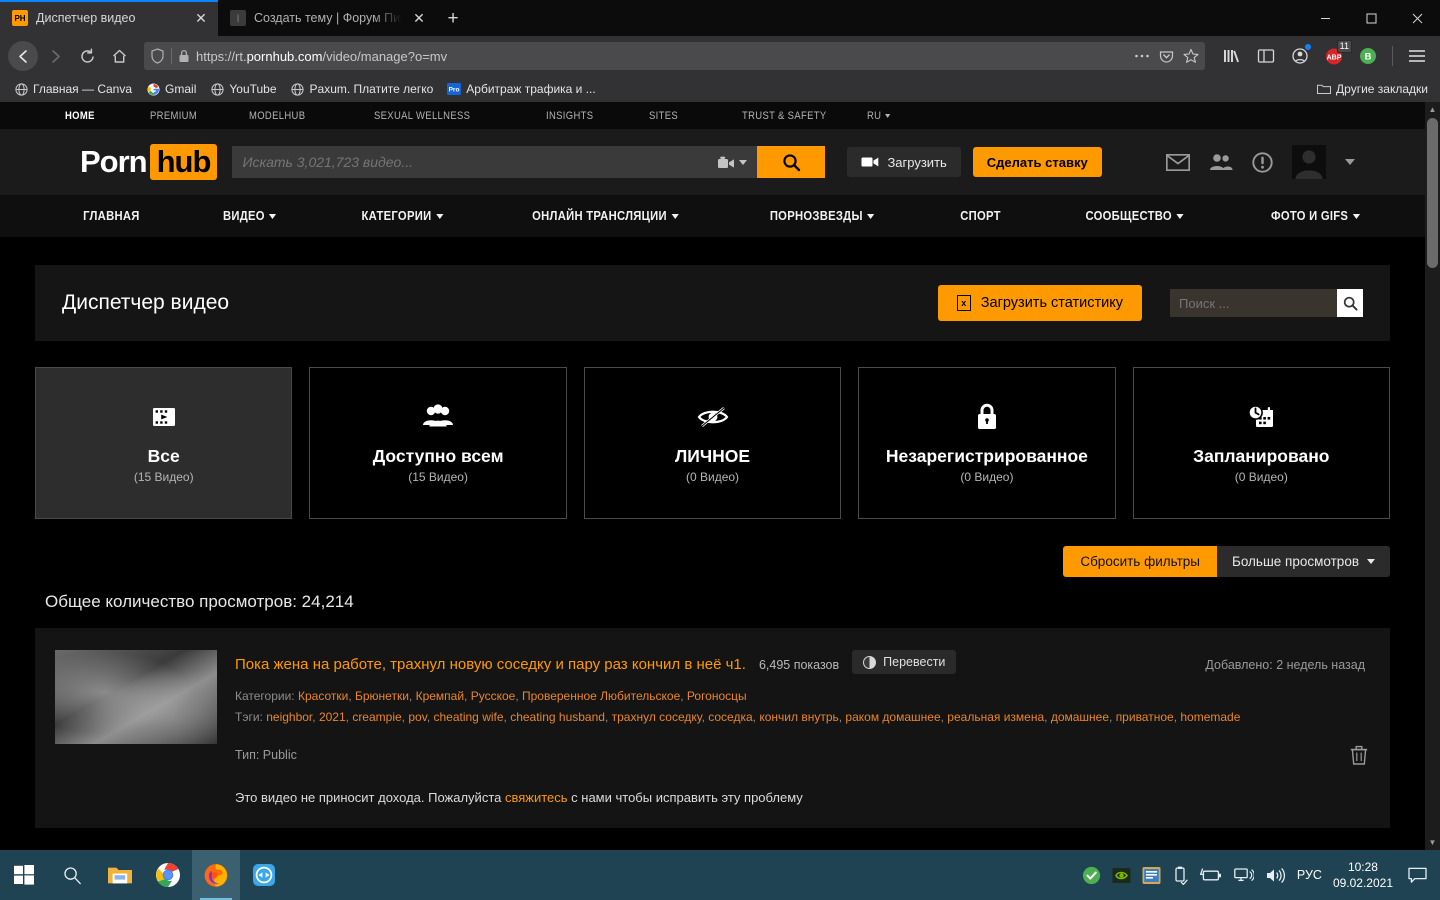  I want to click on nav-item-glavnaya: ГЛАВНАЯ, so click(111, 216).